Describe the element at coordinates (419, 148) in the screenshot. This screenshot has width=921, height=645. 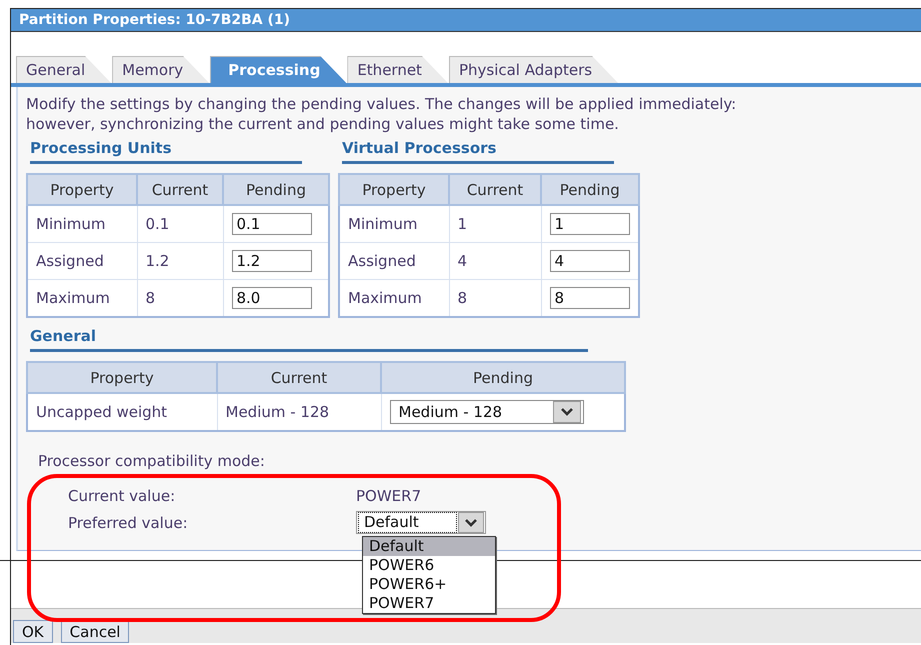
I see `section-heading: Virtual Processors` at that location.